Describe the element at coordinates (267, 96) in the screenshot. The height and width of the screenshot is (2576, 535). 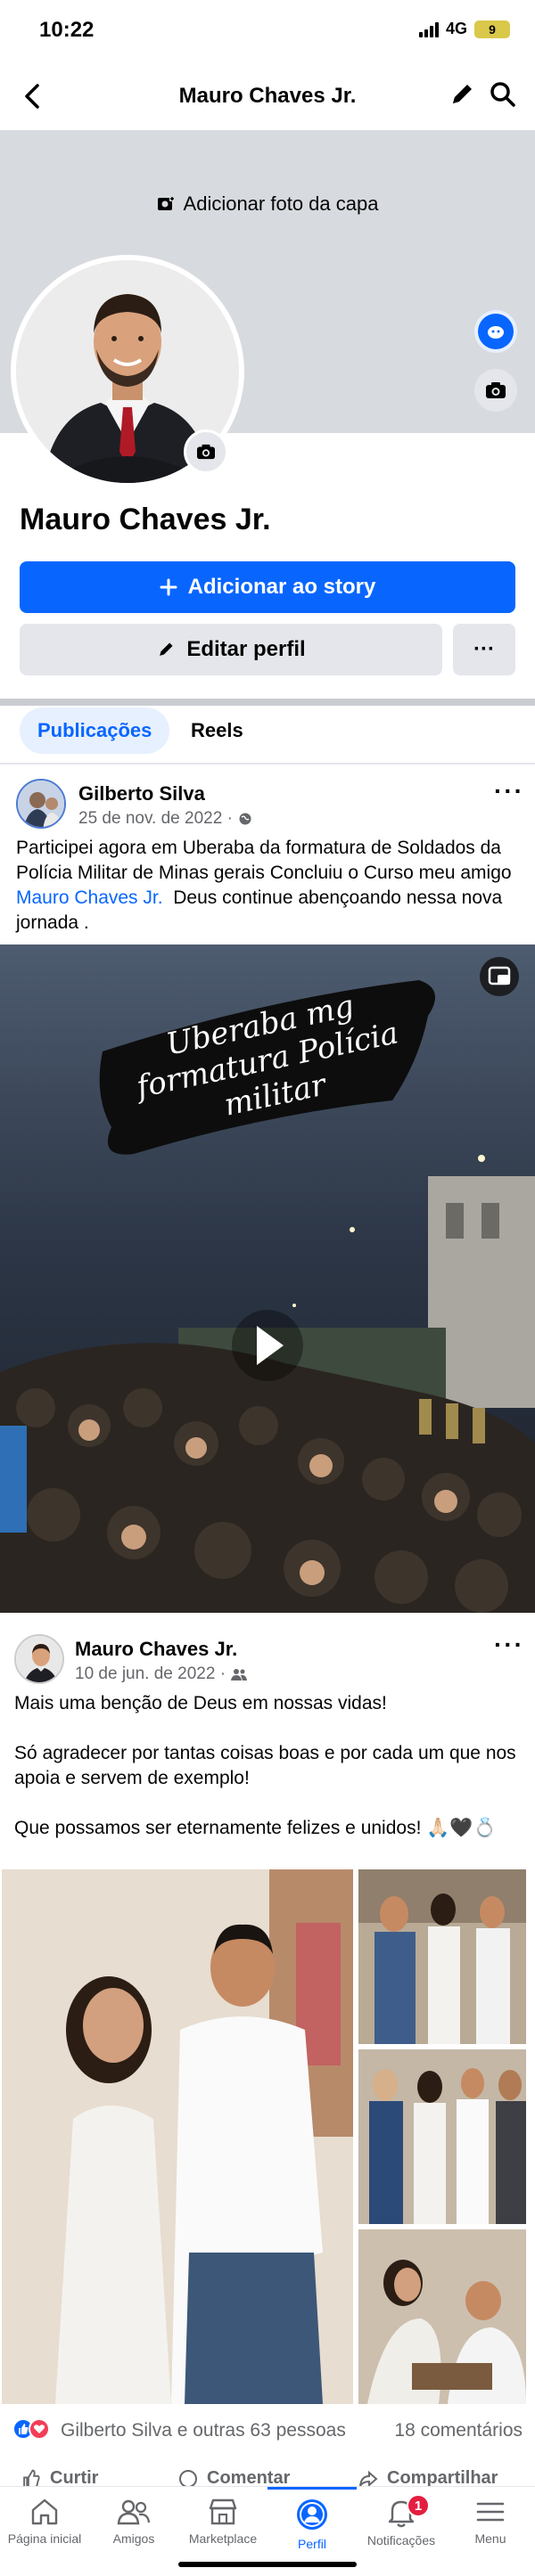
I see `top-header: Mauro Chaves Jr.` at that location.